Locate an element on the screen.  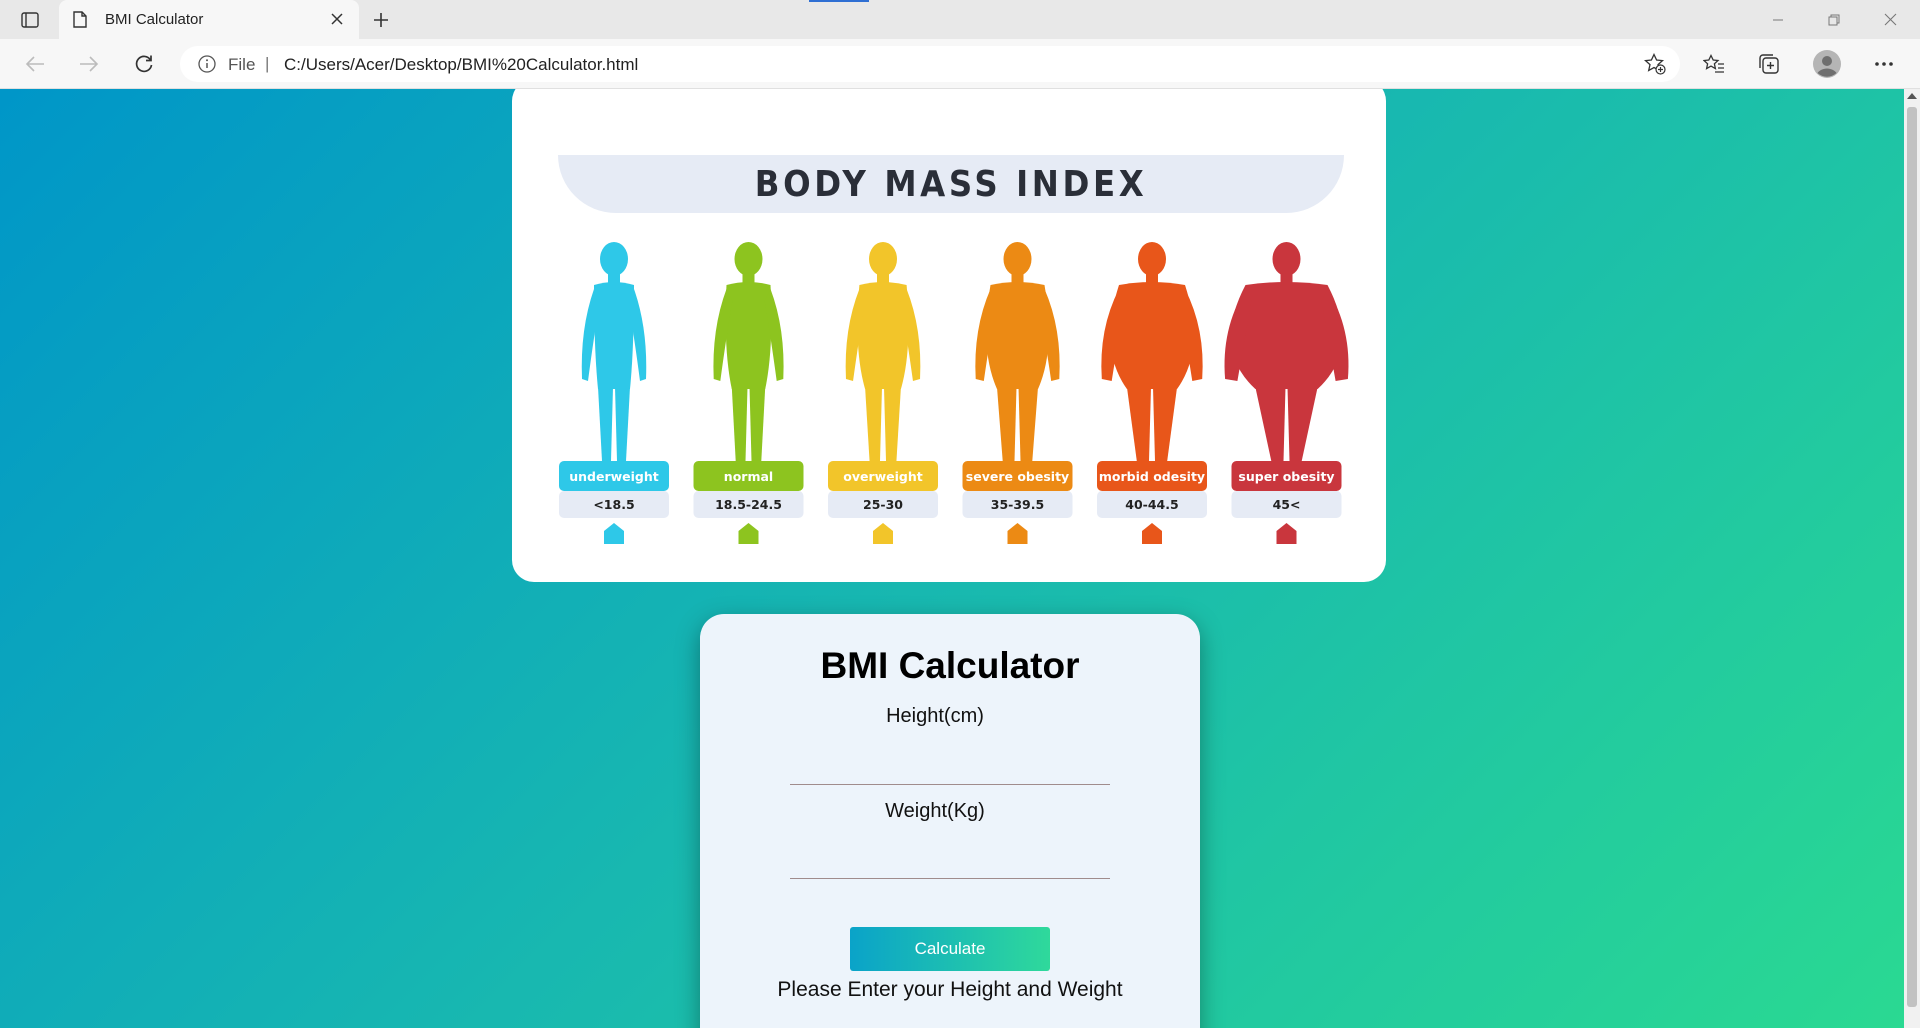
tab-bar: BMI Calculator is located at coordinates (960, 19).